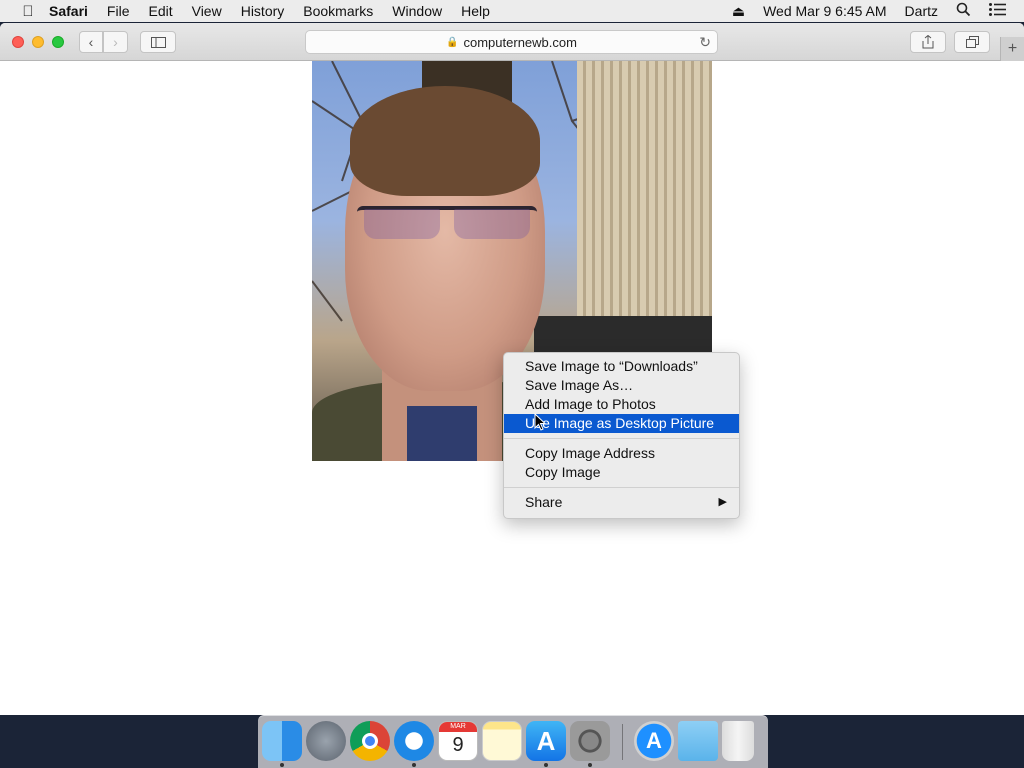  What do you see at coordinates (263, 11) in the screenshot?
I see `menu-history: History` at bounding box center [263, 11].